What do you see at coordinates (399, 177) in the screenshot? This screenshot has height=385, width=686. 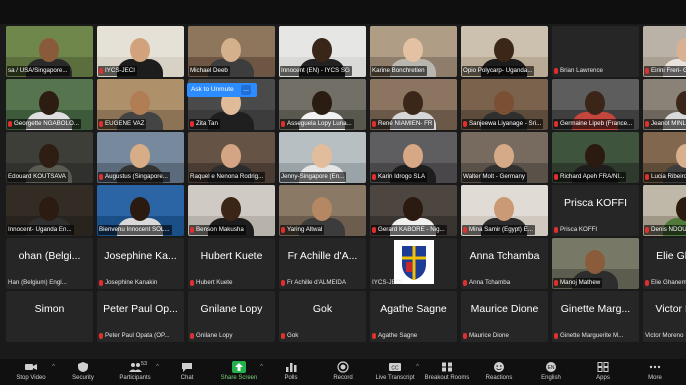 I see `participant-name-label: Karin Idrogo SLA` at bounding box center [399, 177].